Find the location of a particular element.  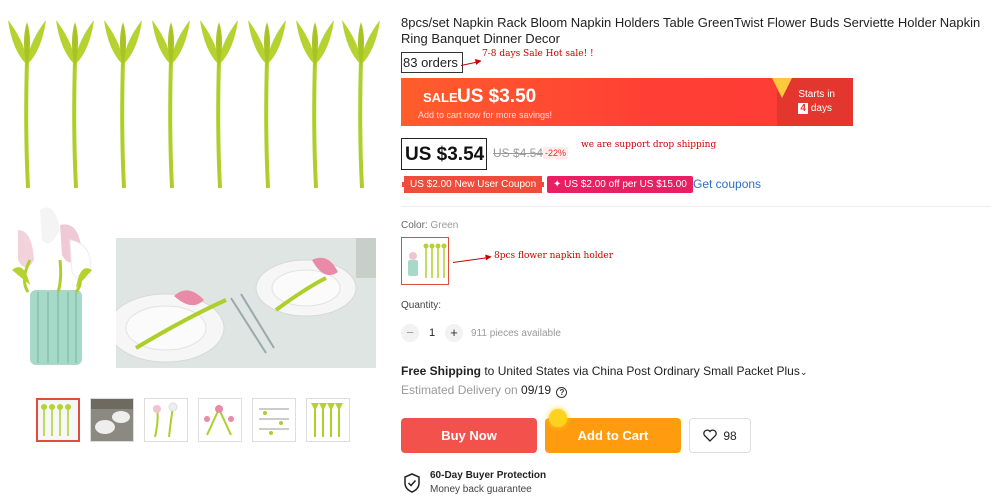

annotation-drop-note: we are support drop shipping is located at coordinates (649, 145).